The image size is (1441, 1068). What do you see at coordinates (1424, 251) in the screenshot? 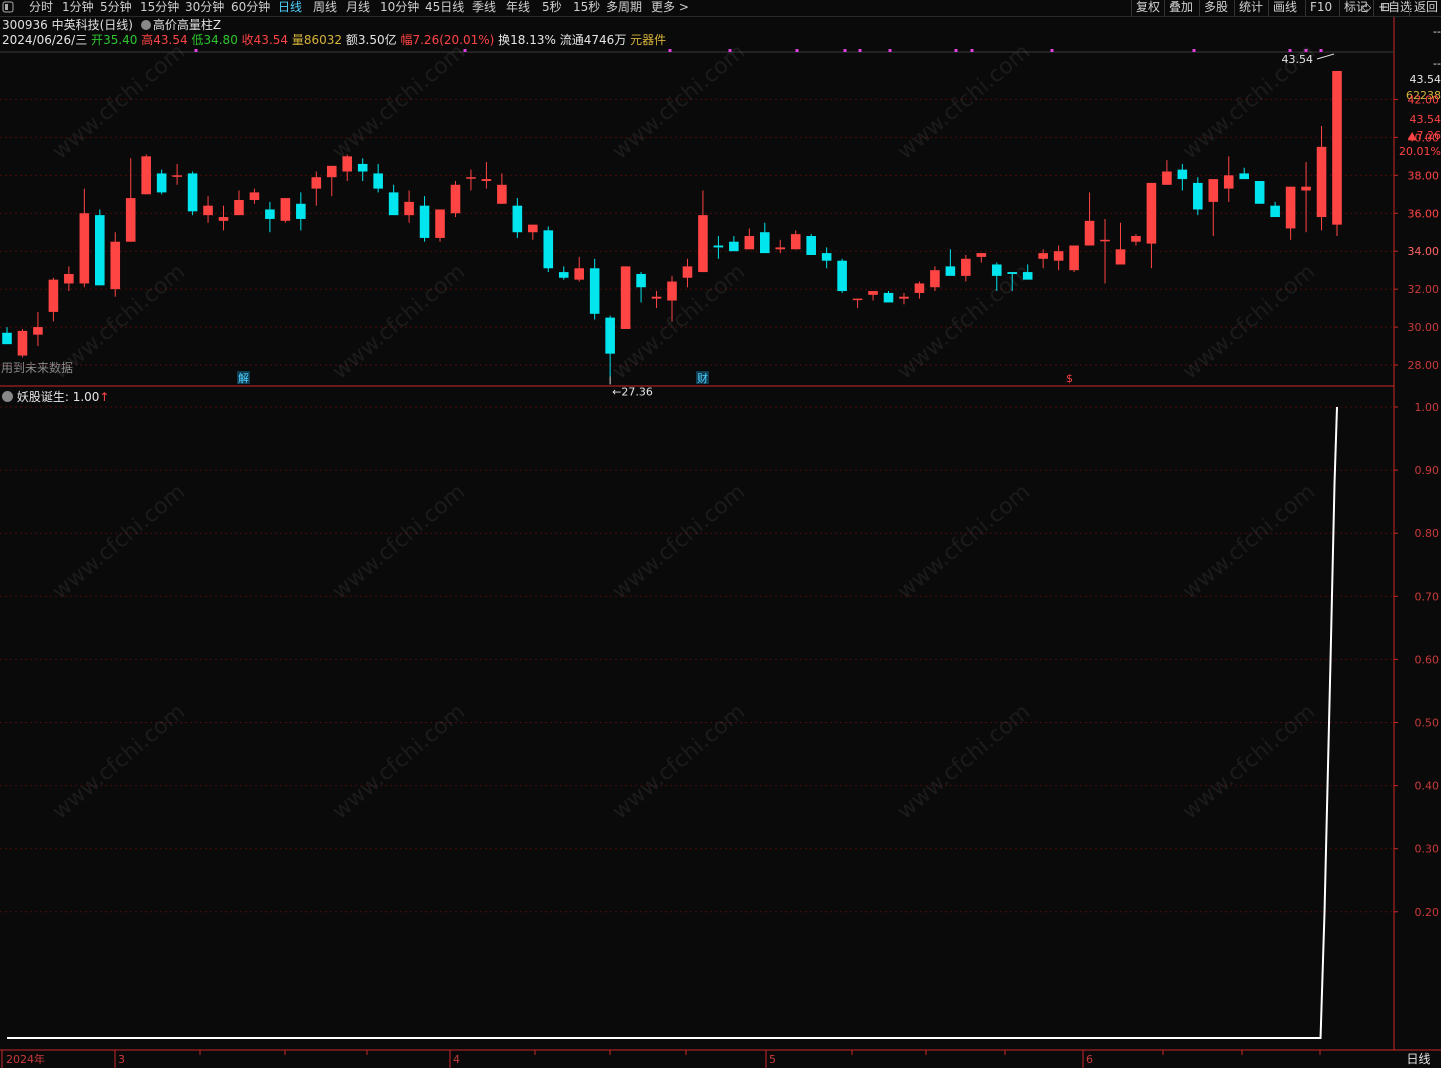
I see `price-tick-label: 34.00` at bounding box center [1424, 251].